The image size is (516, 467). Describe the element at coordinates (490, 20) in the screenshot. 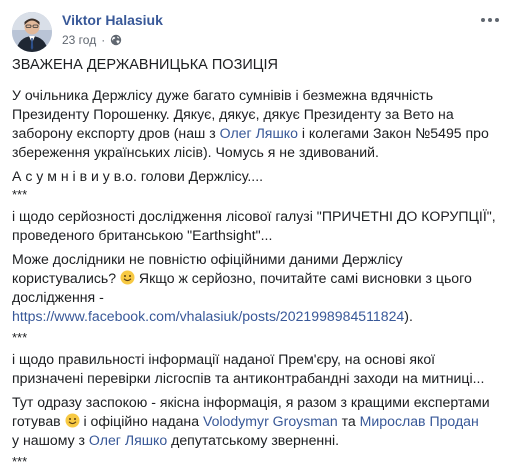

I see `more-options-icon` at that location.